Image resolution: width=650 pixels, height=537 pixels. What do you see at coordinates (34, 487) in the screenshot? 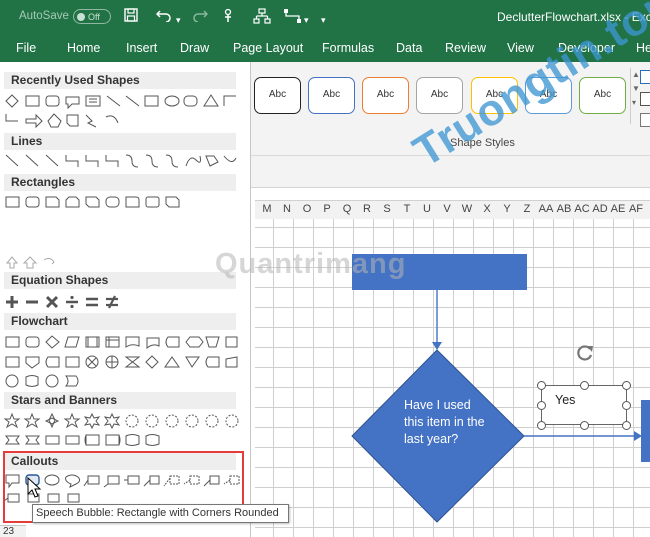
I see `mouse-cursor-icon` at bounding box center [34, 487].